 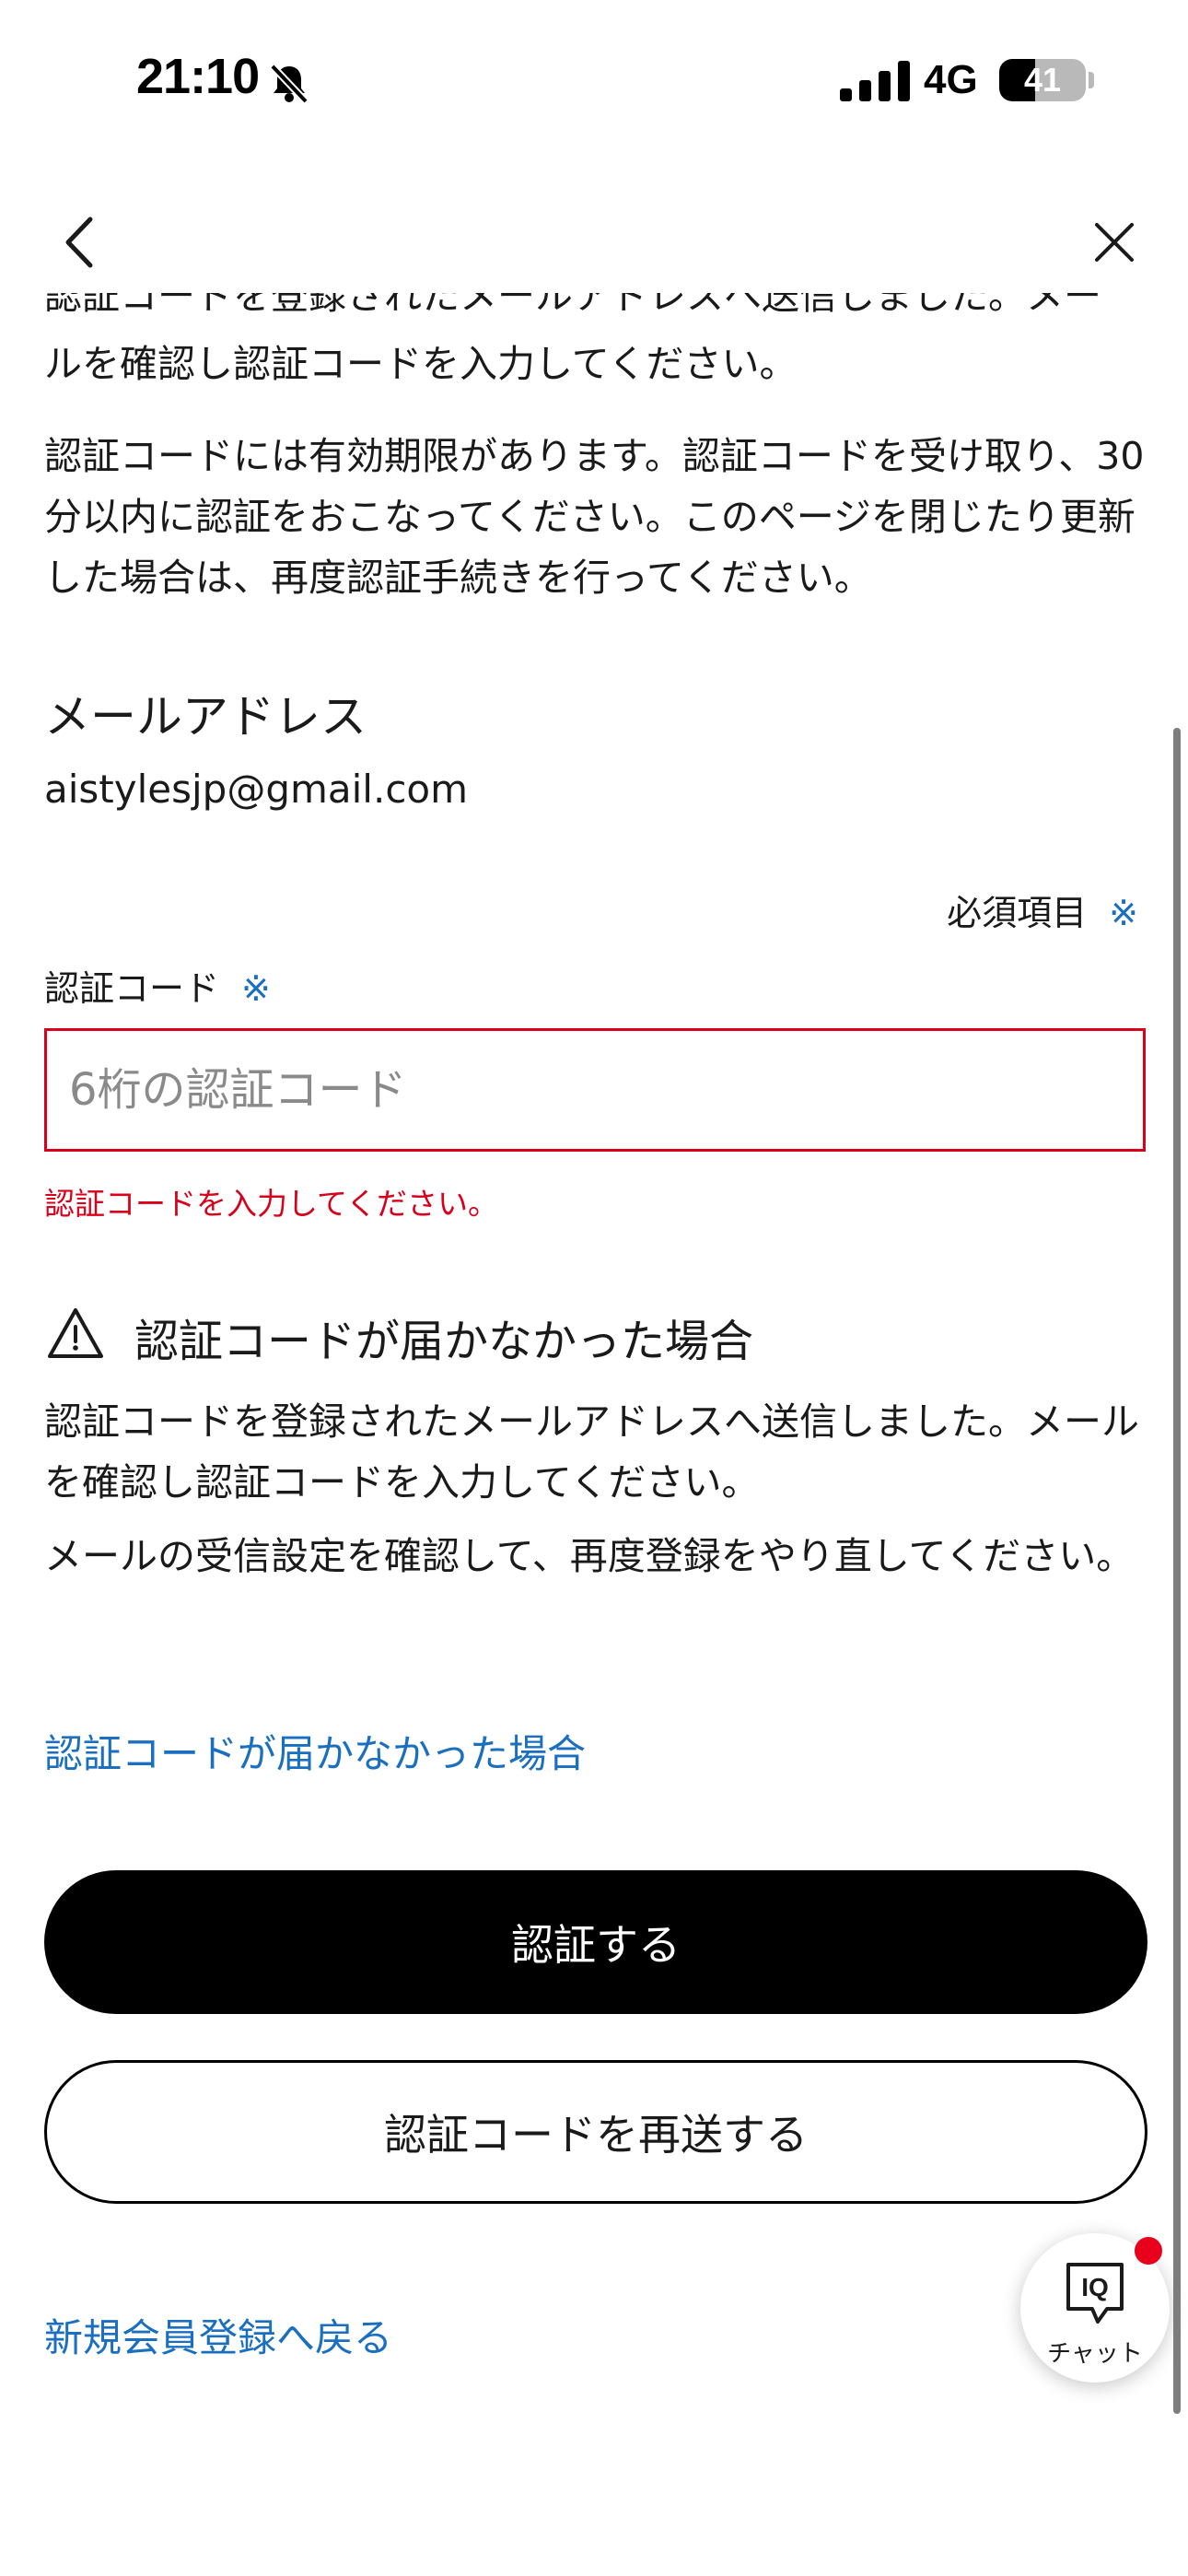 What do you see at coordinates (951, 79) in the screenshot?
I see `network-type: 4G` at bounding box center [951, 79].